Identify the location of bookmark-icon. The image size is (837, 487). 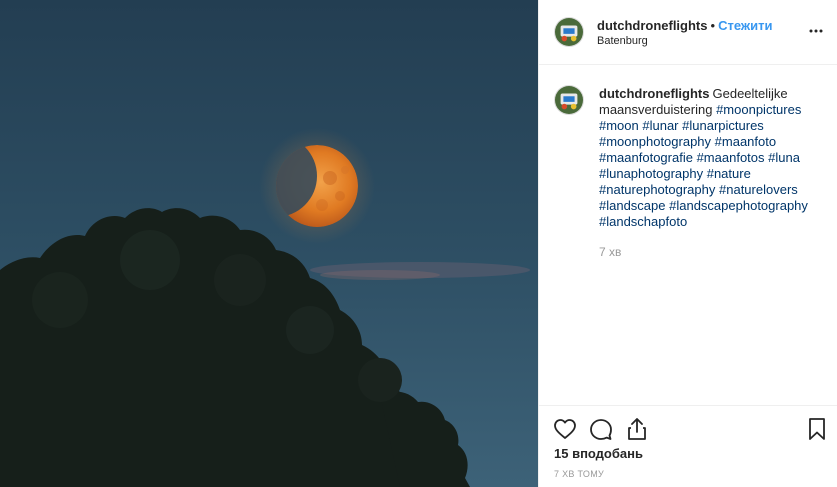
(817, 429).